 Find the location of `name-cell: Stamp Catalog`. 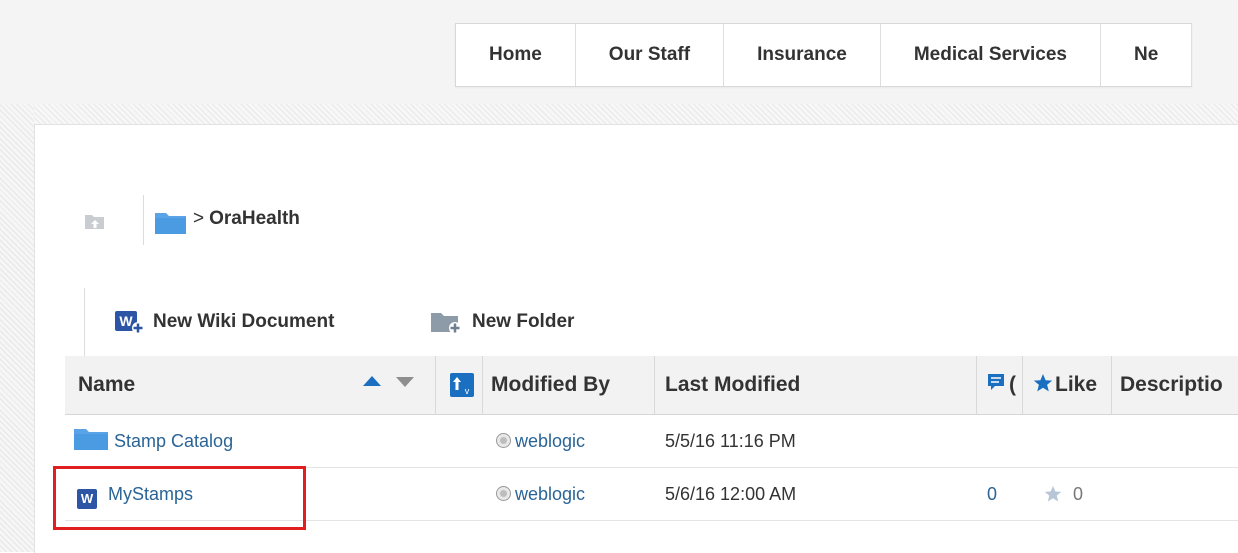

name-cell: Stamp Catalog is located at coordinates (153, 441).